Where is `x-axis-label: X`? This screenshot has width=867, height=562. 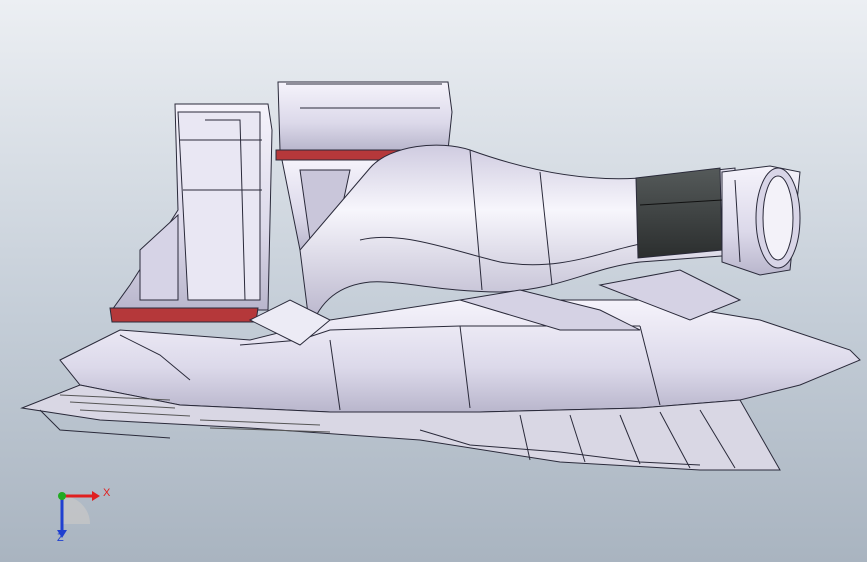 x-axis-label: X is located at coordinates (107, 493).